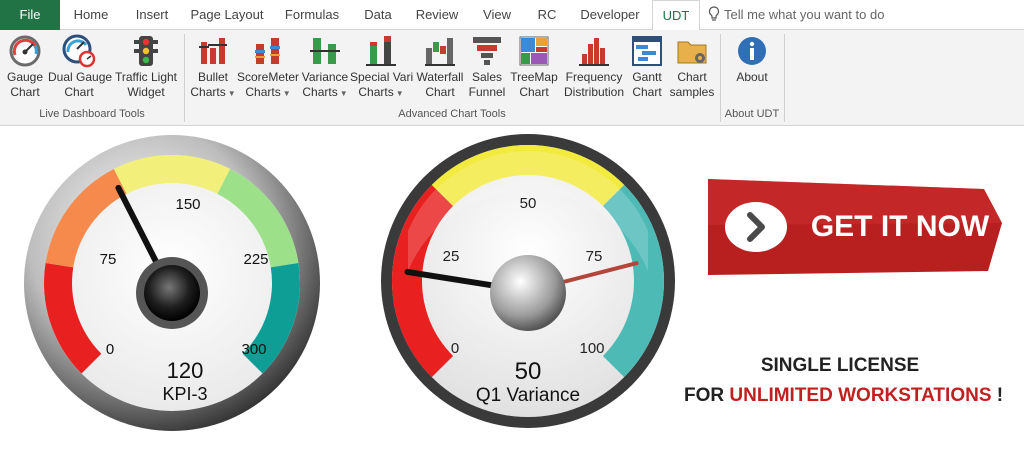  I want to click on traffic-light-widget-button: Traffic Light Widget, so click(146, 67).